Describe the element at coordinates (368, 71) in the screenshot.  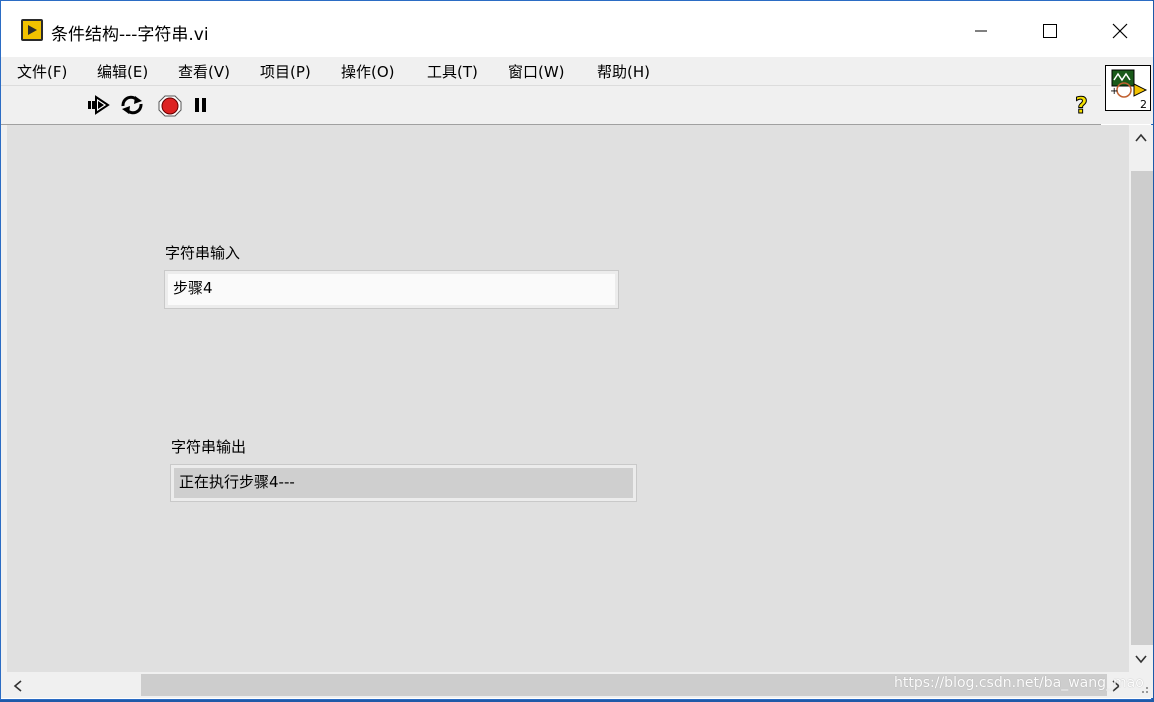
I see `menu-operate: 操作(O)` at that location.